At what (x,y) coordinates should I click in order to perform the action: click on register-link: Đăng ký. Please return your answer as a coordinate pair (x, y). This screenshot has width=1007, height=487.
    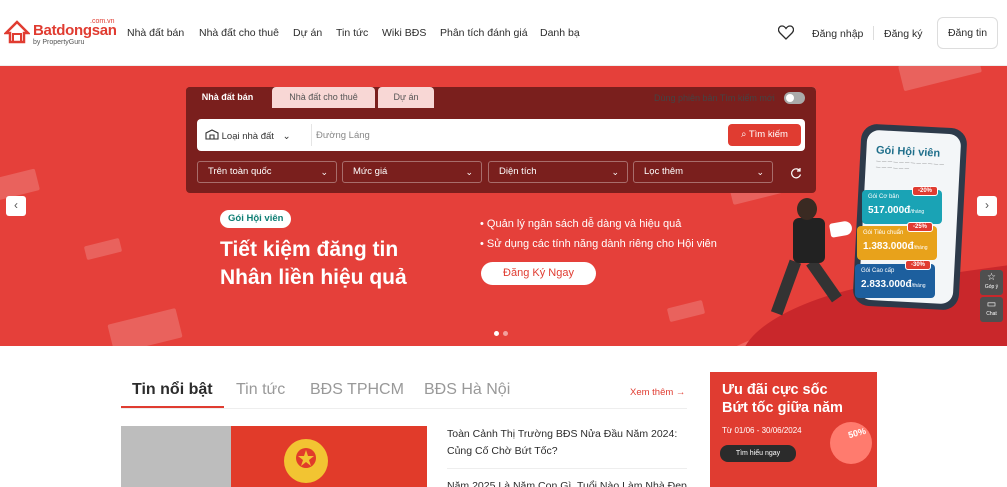
    Looking at the image, I should click on (903, 34).